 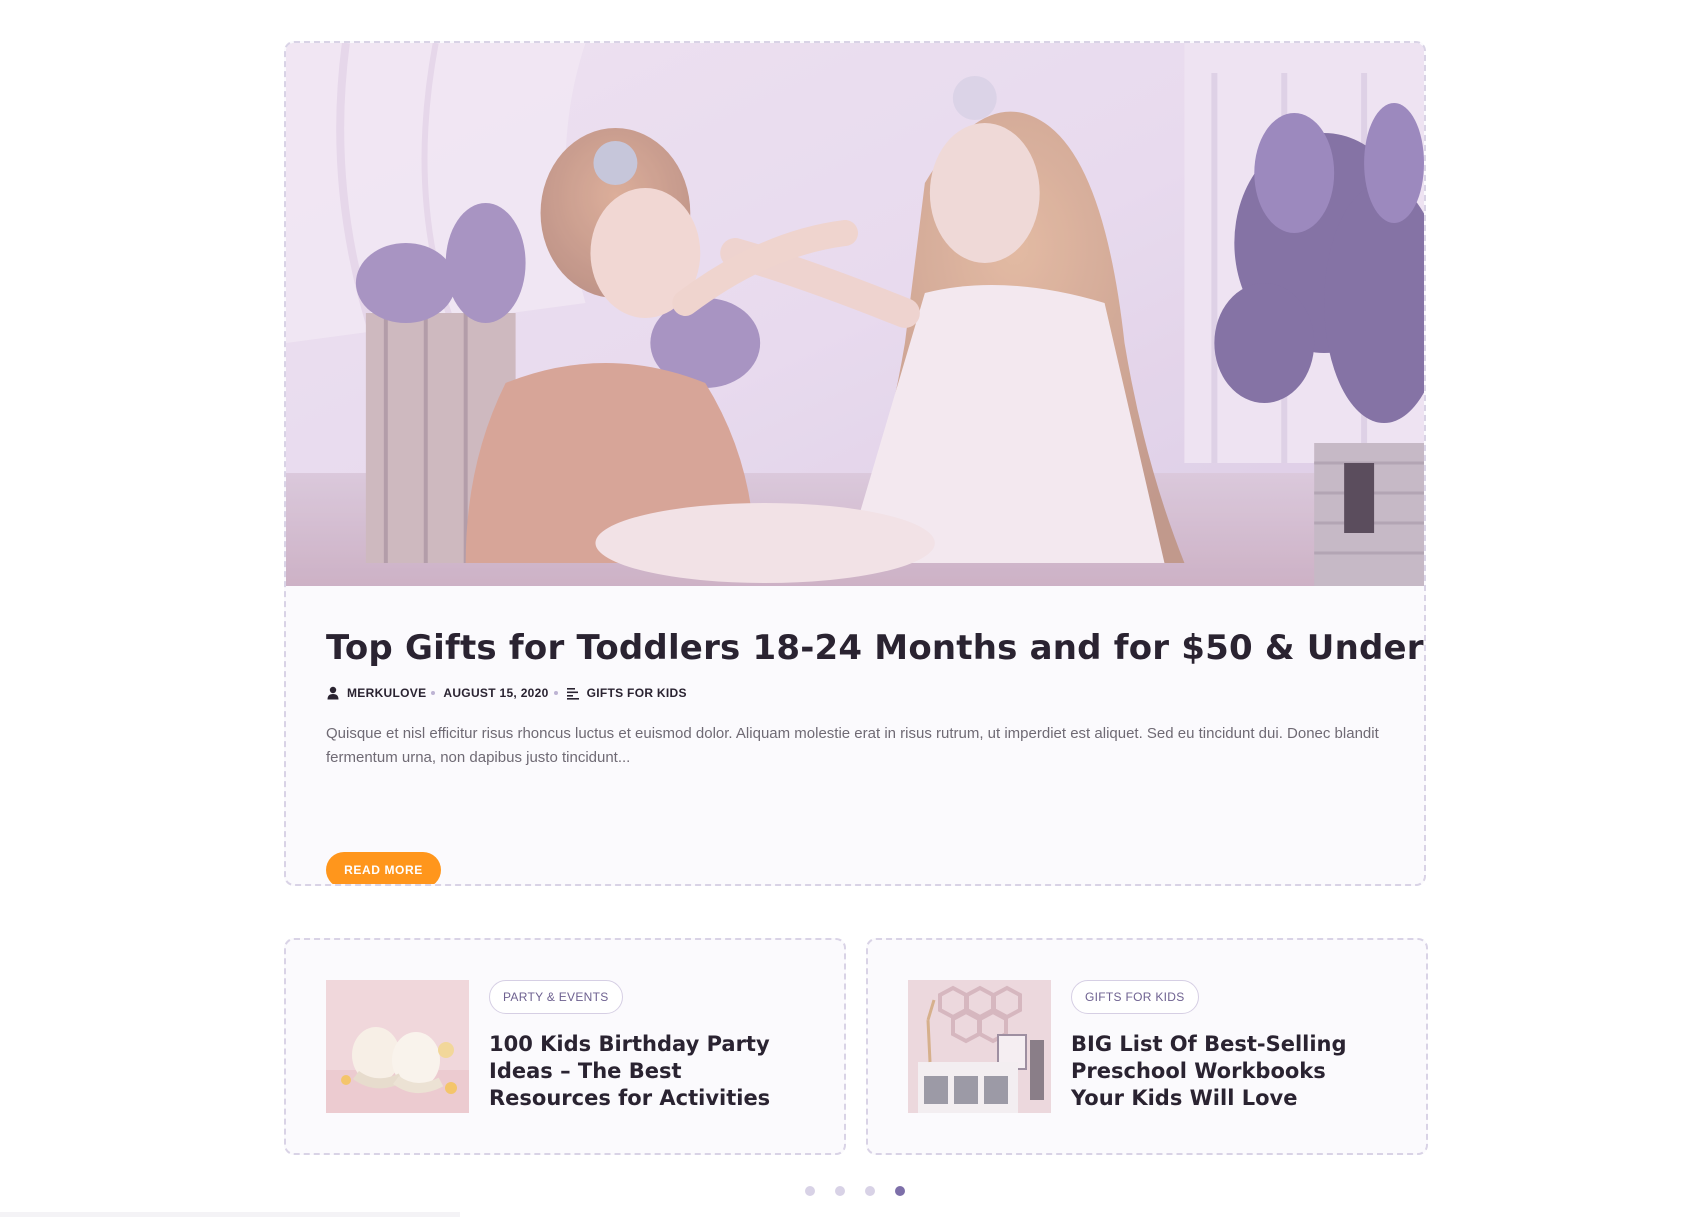 I want to click on shelves-photo, so click(x=979, y=1046).